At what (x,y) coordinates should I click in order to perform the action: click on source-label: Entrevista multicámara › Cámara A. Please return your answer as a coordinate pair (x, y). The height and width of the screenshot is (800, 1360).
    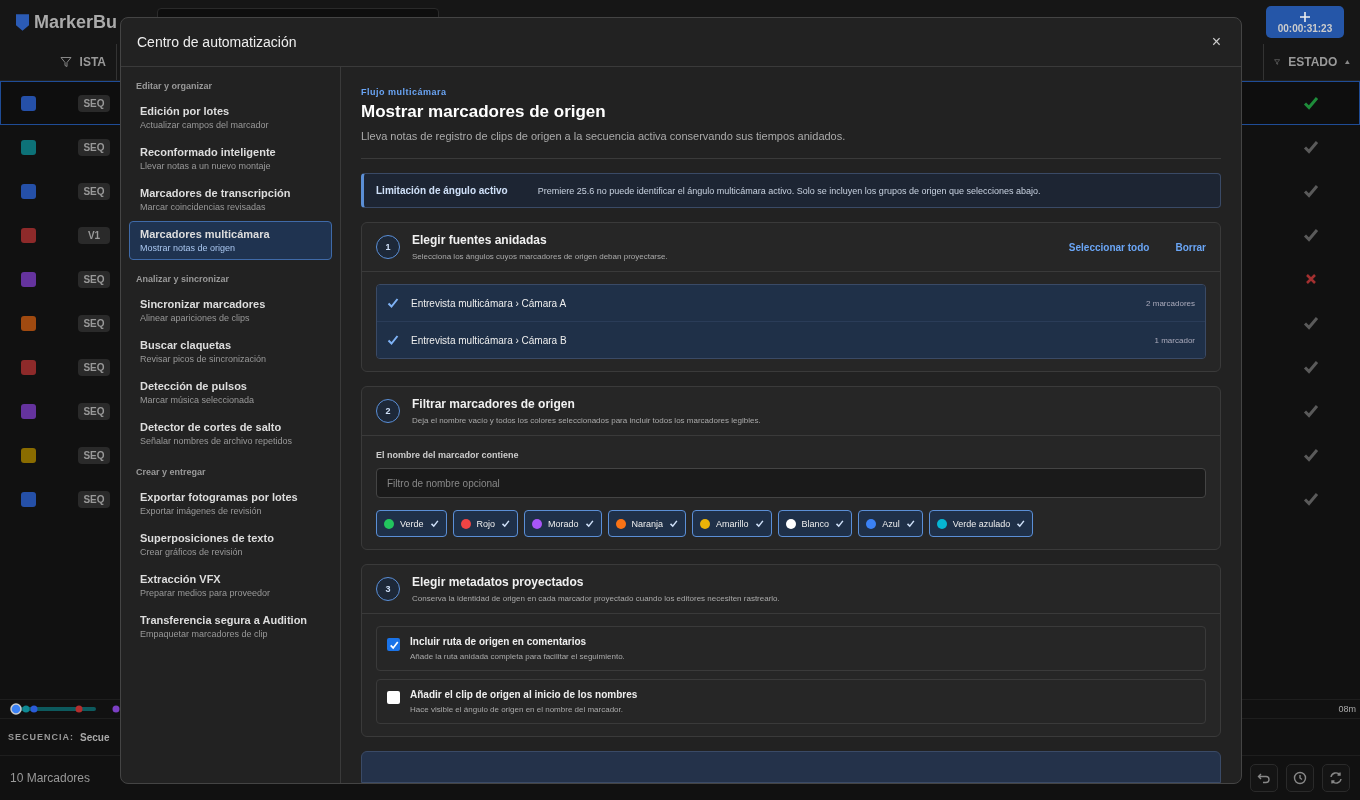
    Looking at the image, I should click on (489, 303).